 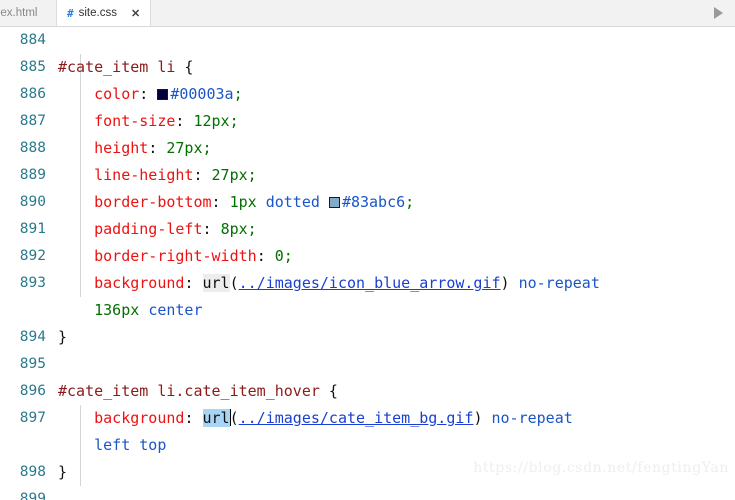 I want to click on token-property: font-size, so click(x=135, y=121).